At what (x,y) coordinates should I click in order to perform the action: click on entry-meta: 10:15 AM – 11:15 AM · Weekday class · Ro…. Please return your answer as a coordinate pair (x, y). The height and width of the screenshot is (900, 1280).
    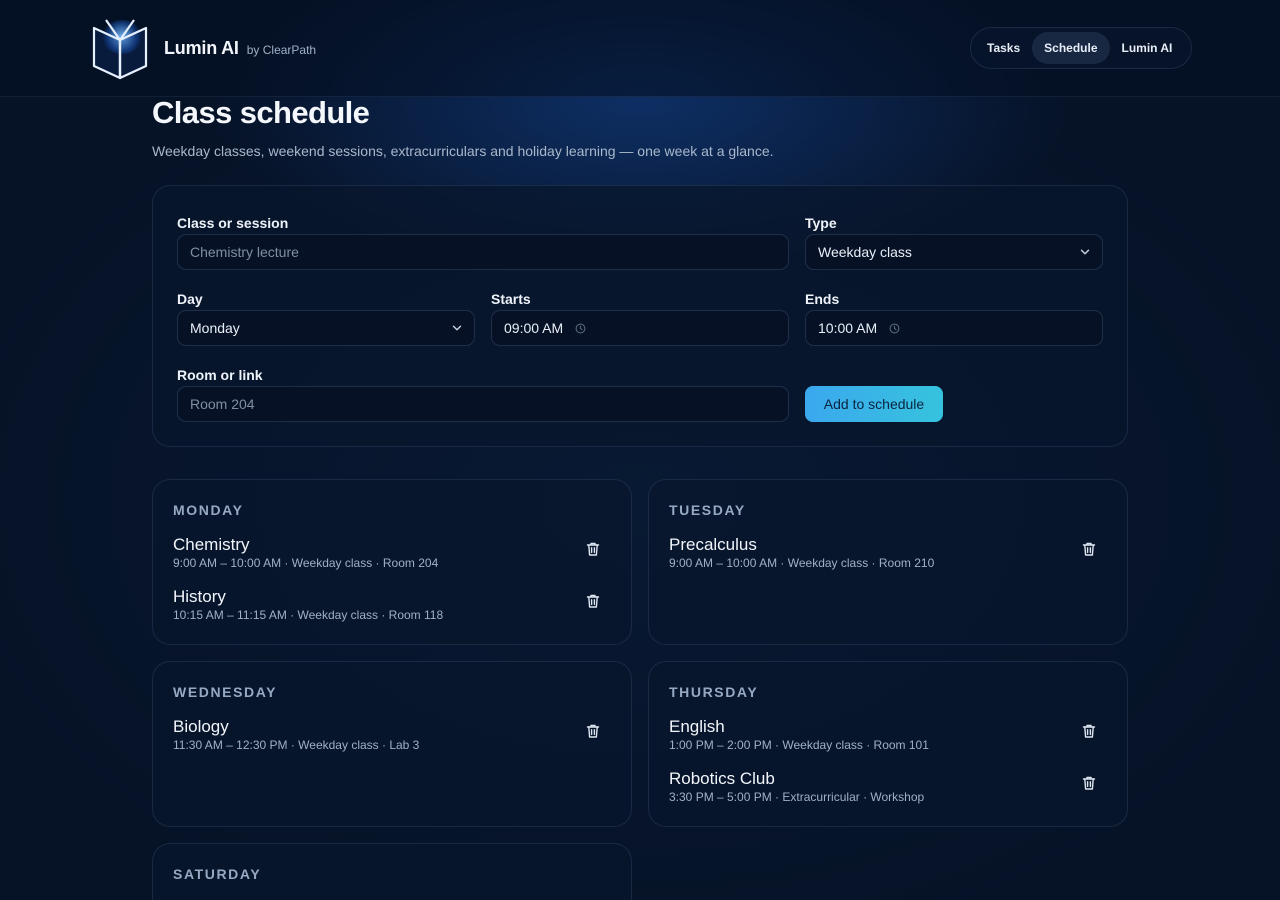
    Looking at the image, I should click on (308, 615).